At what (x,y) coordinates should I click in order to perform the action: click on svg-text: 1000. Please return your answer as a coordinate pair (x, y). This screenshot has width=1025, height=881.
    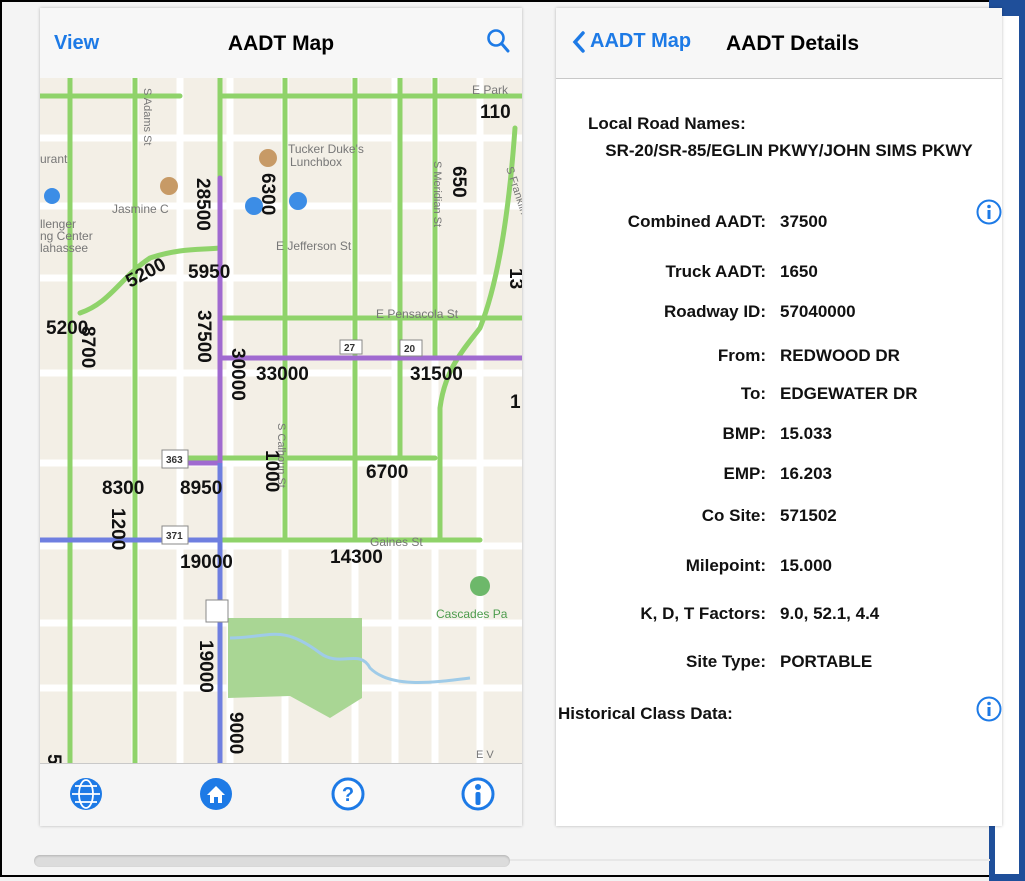
    Looking at the image, I should click on (271, 471).